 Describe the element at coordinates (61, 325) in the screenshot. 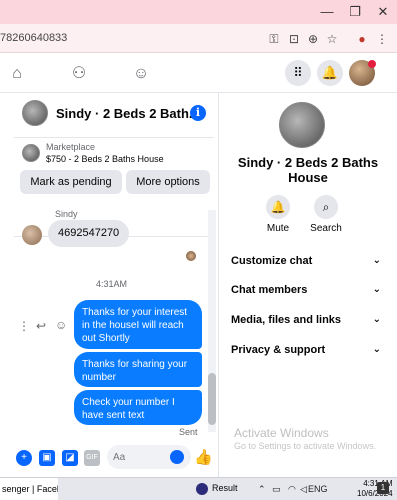

I see `react-icon: ☺` at that location.